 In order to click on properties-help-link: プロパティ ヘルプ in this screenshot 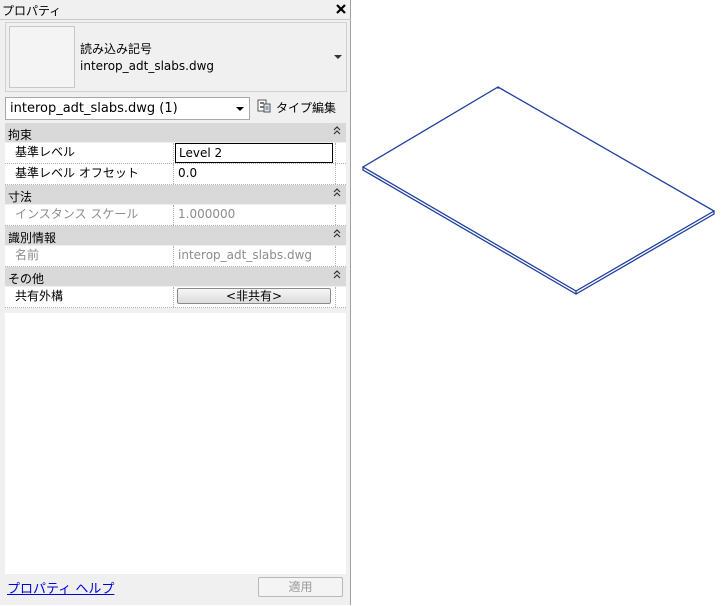, I will do `click(60, 587)`.